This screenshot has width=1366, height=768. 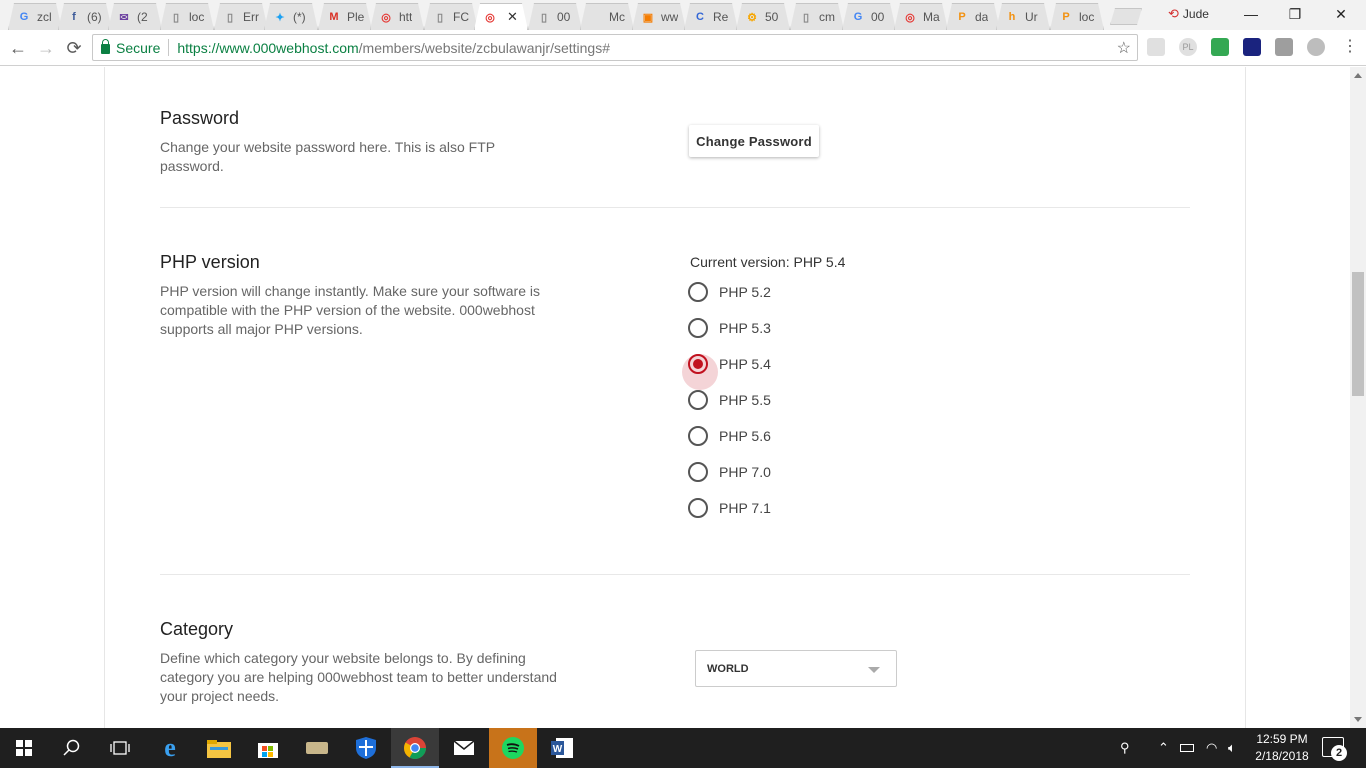 I want to click on browser-tab: ▯ FC, so click(x=451, y=16).